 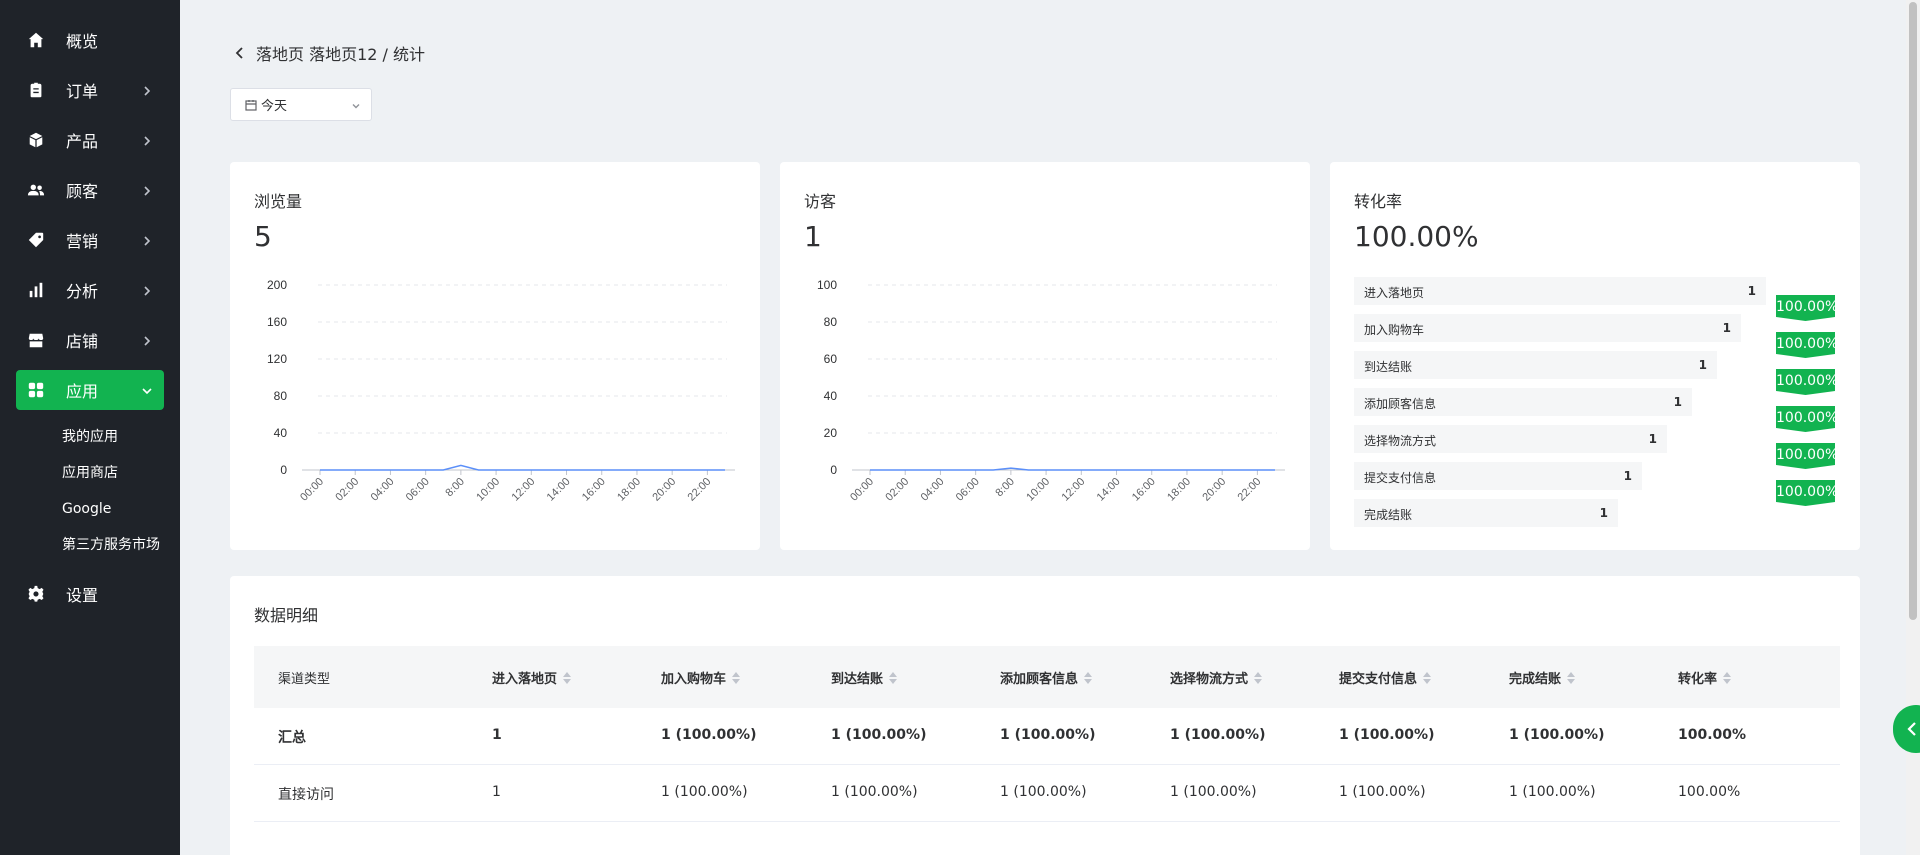 I want to click on x-tick-label: 20:00, so click(x=1214, y=490).